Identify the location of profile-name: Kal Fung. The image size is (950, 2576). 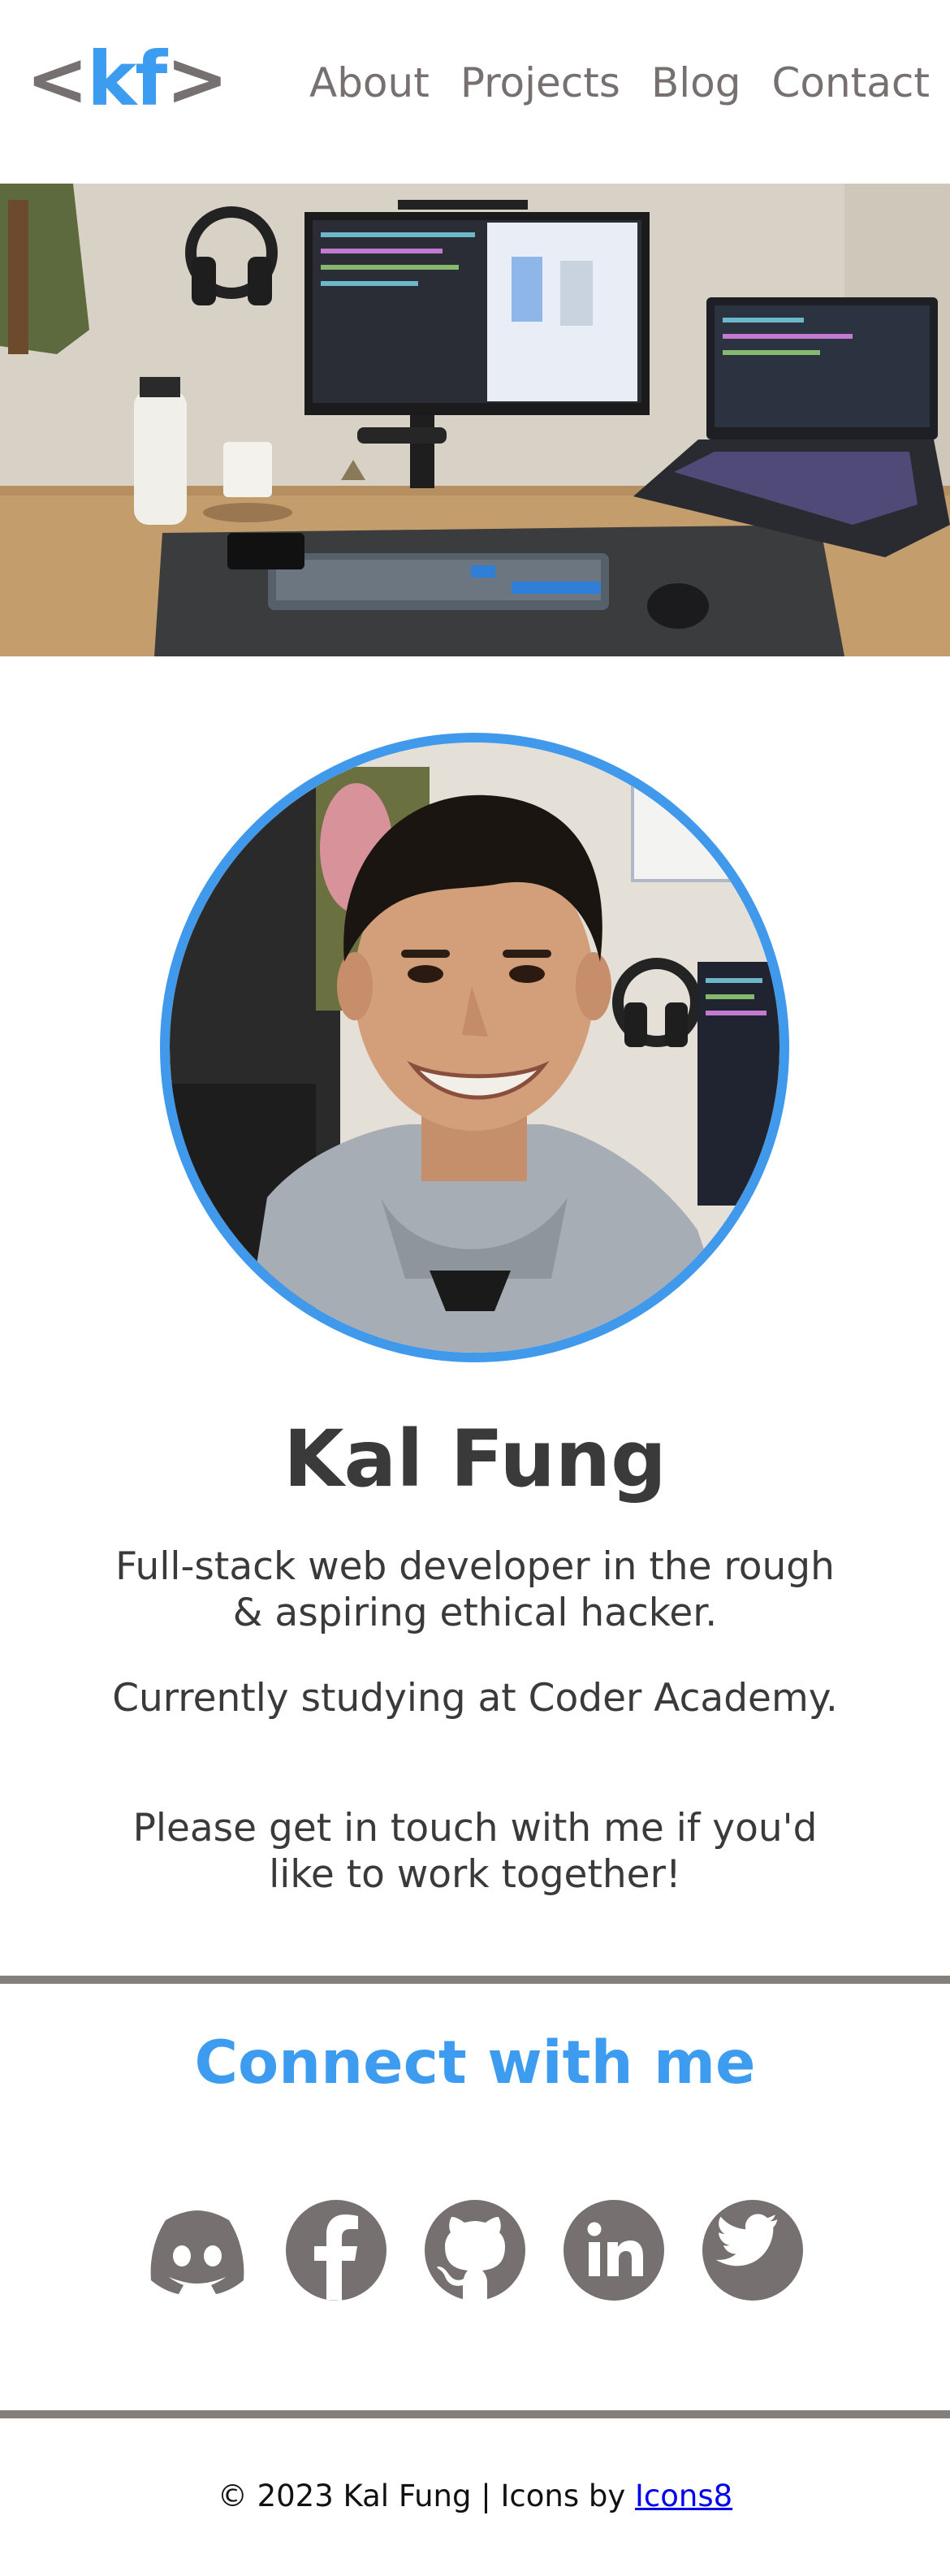
(475, 1459).